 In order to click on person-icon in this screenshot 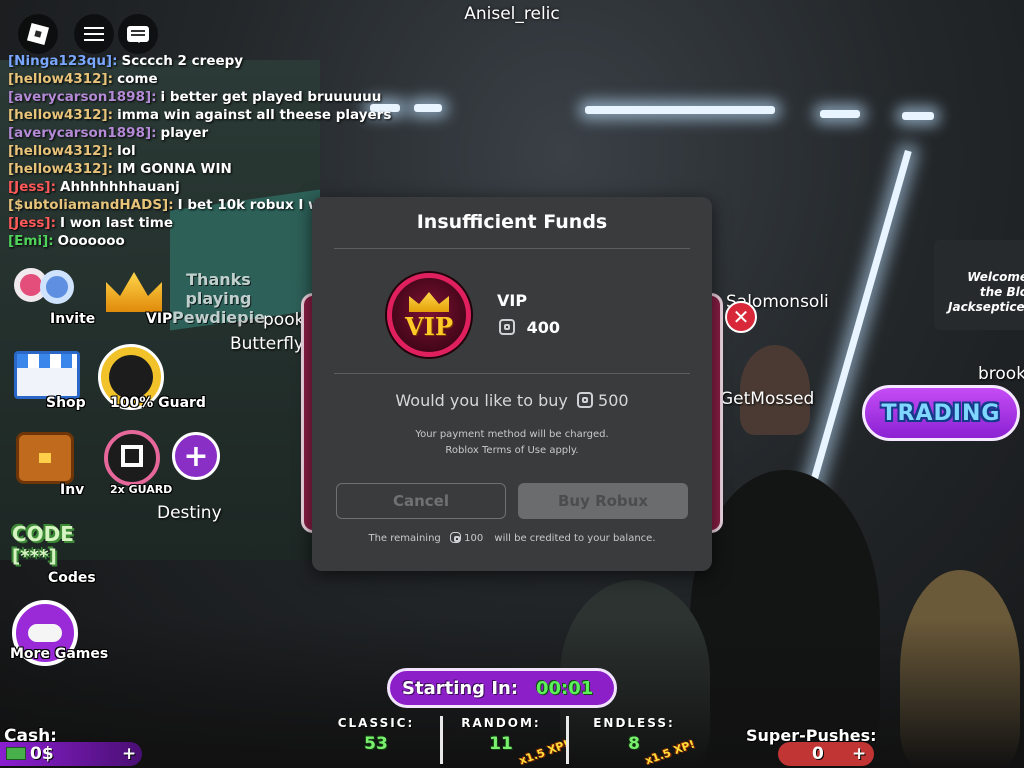, I will do `click(57, 287)`.